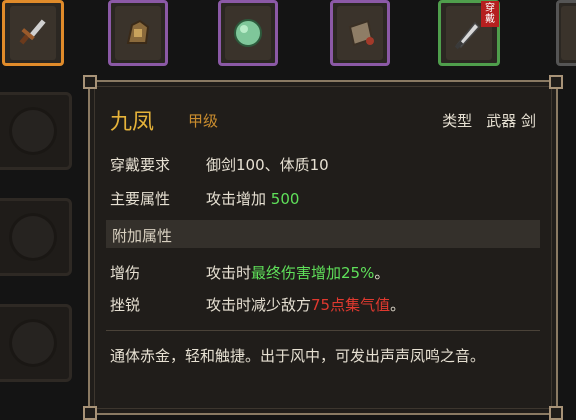 The height and width of the screenshot is (420, 576). I want to click on sword-icon, so click(32, 32).